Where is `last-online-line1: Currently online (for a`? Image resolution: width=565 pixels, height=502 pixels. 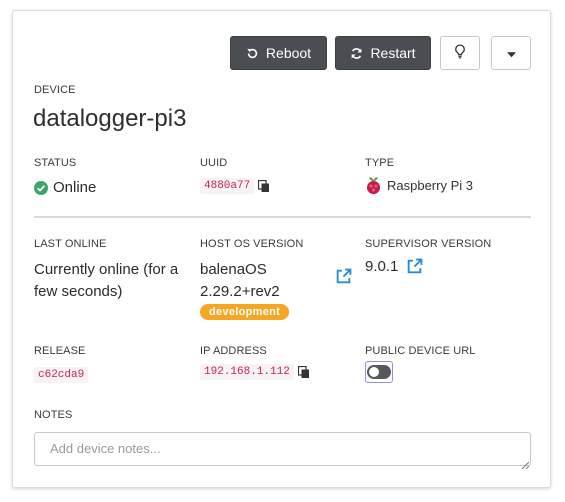 last-online-line1: Currently online (for a is located at coordinates (106, 269).